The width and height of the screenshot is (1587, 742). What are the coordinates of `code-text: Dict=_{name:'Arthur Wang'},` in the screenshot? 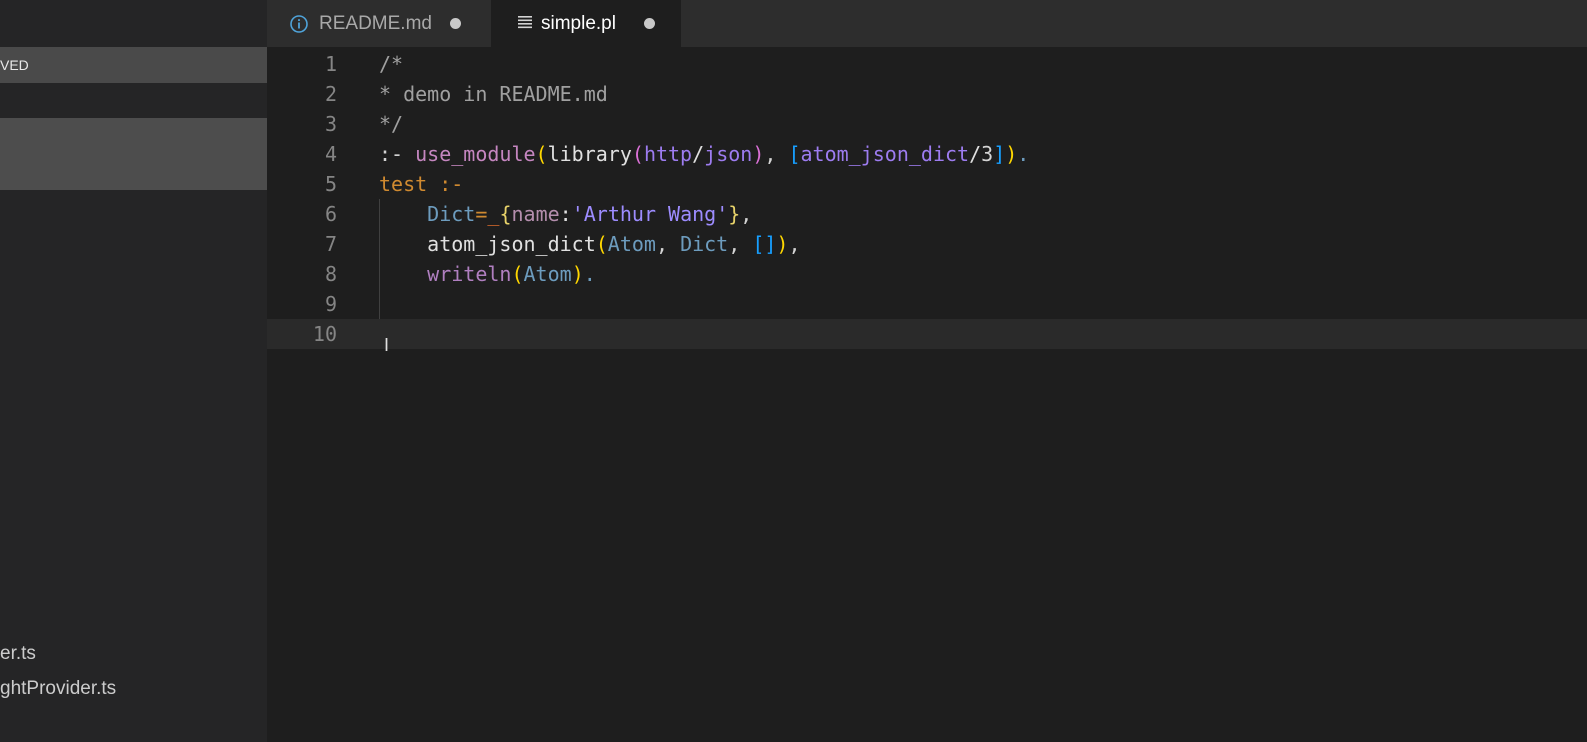 It's located at (565, 214).